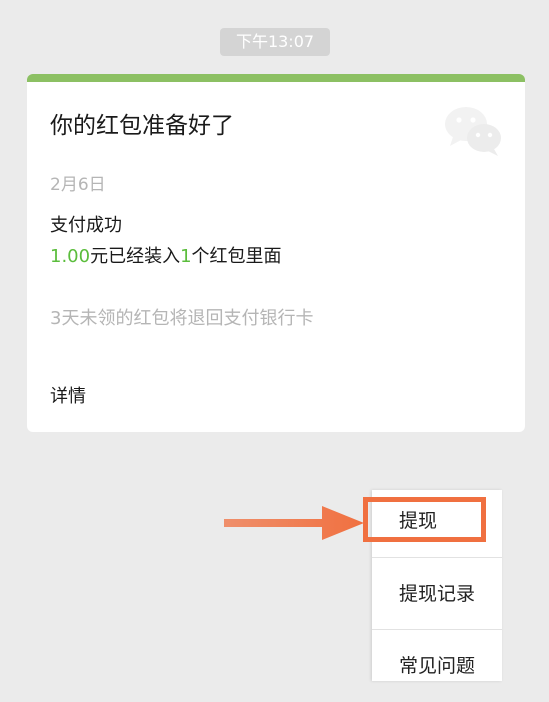 Image resolution: width=549 pixels, height=702 pixels. What do you see at coordinates (473, 131) in the screenshot?
I see `wechat-logo-icon` at bounding box center [473, 131].